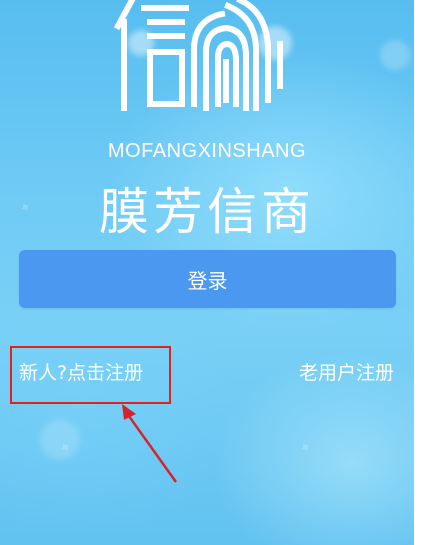 The height and width of the screenshot is (545, 428). Describe the element at coordinates (207, 279) in the screenshot. I see `login-button: 登录` at that location.